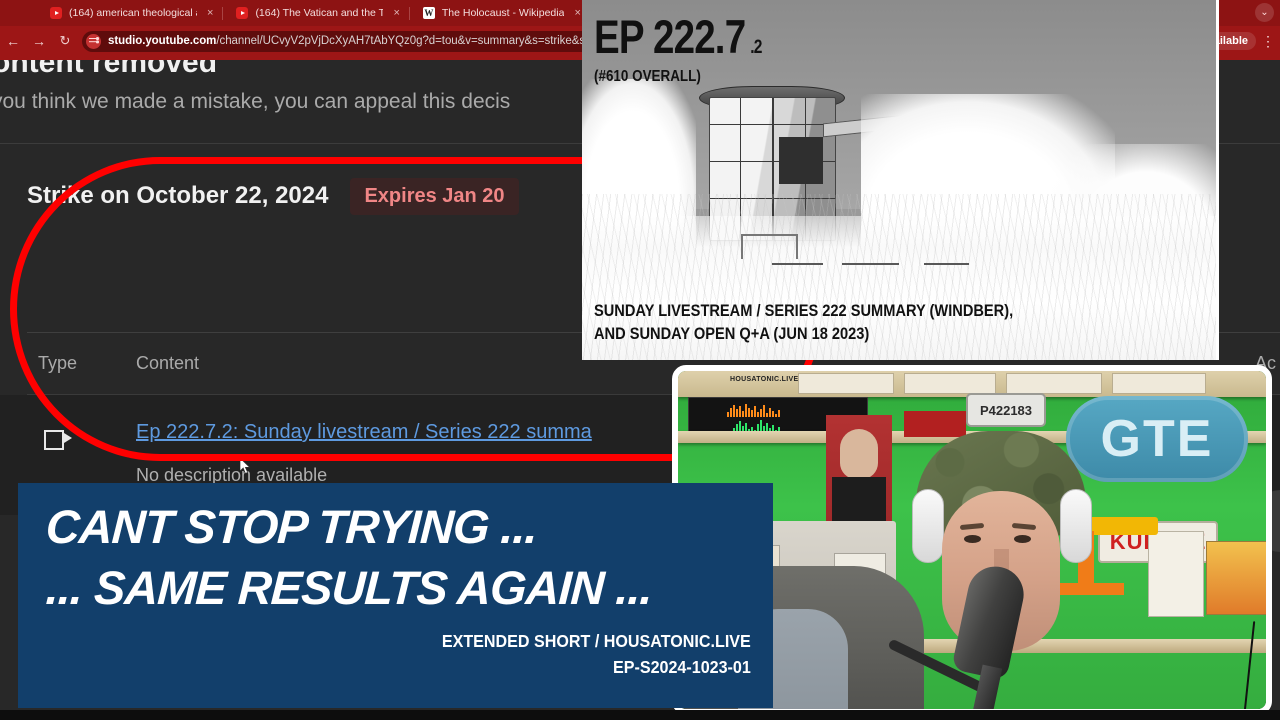  Describe the element at coordinates (640, 715) in the screenshot. I see `bottom-bar` at that location.